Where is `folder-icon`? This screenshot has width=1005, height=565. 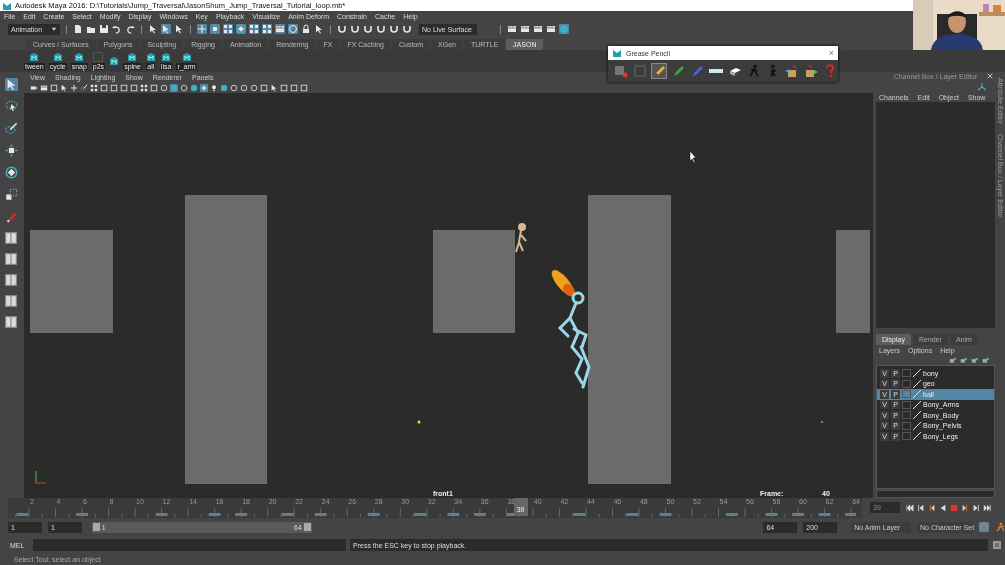 folder-icon is located at coordinates (91, 29).